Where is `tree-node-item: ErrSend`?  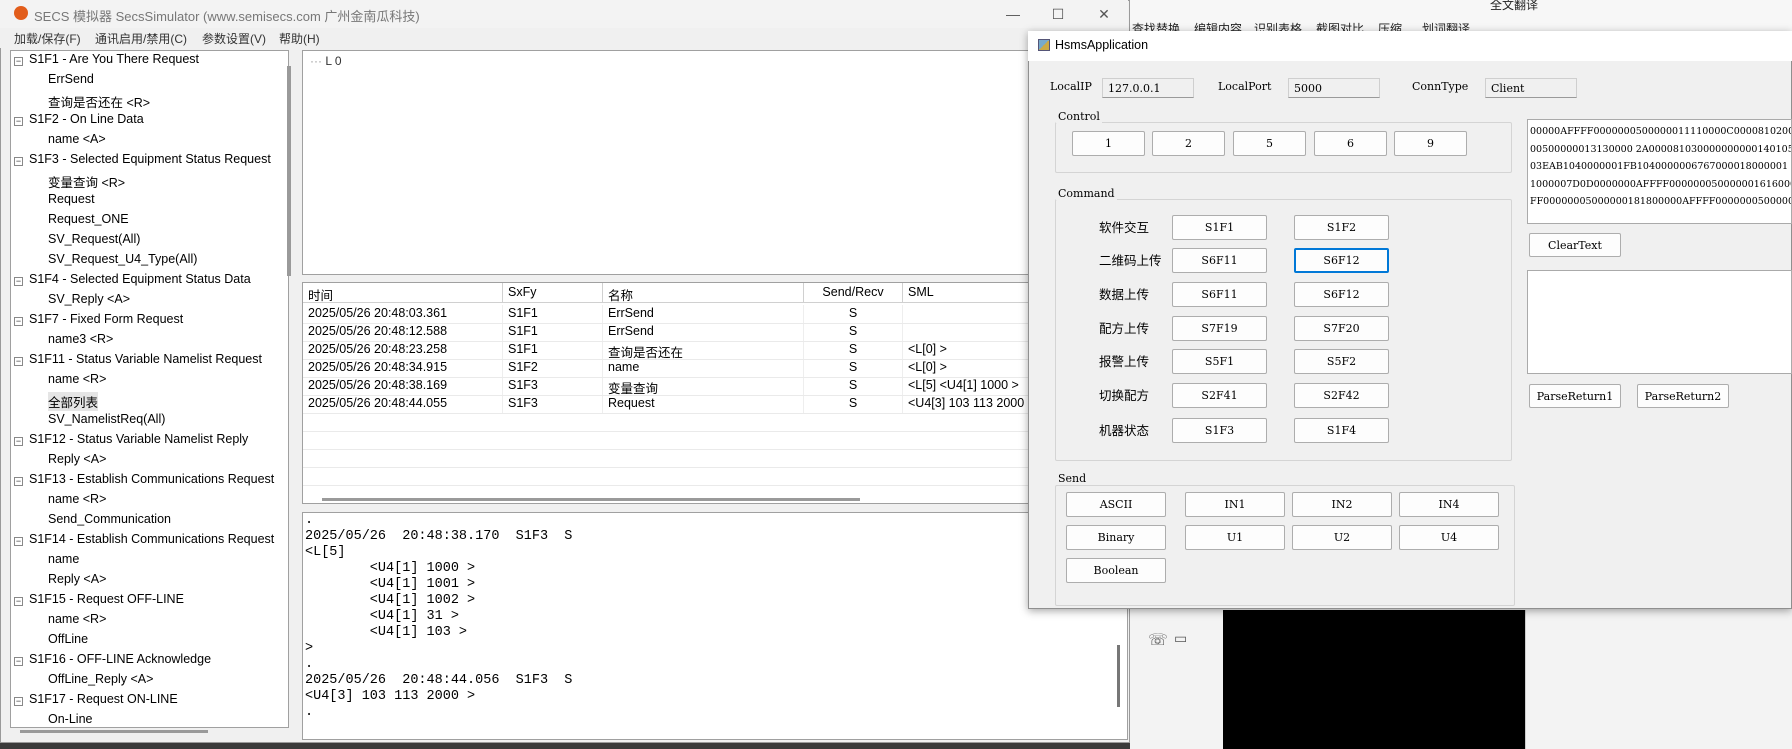 tree-node-item: ErrSend is located at coordinates (71, 79).